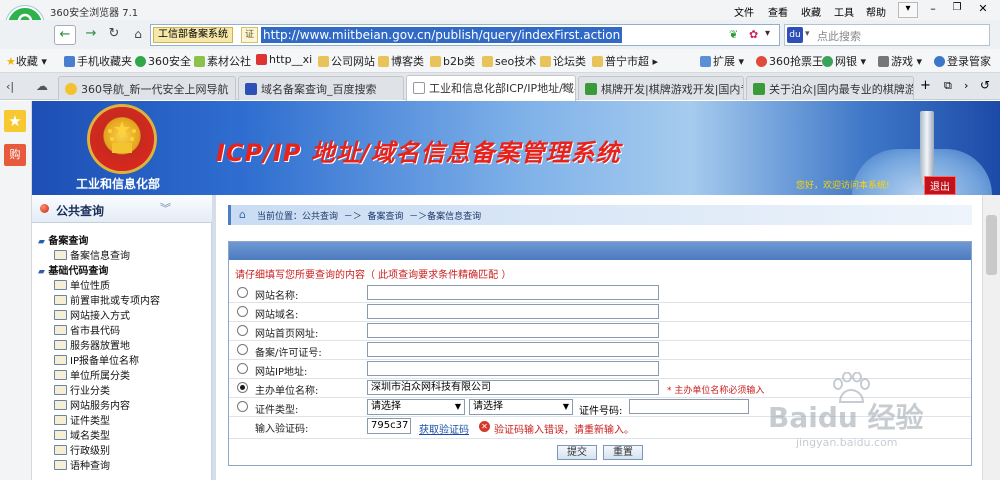  Describe the element at coordinates (92, 314) in the screenshot. I see `sidebar-item-access-method: 网站接入方式` at that location.